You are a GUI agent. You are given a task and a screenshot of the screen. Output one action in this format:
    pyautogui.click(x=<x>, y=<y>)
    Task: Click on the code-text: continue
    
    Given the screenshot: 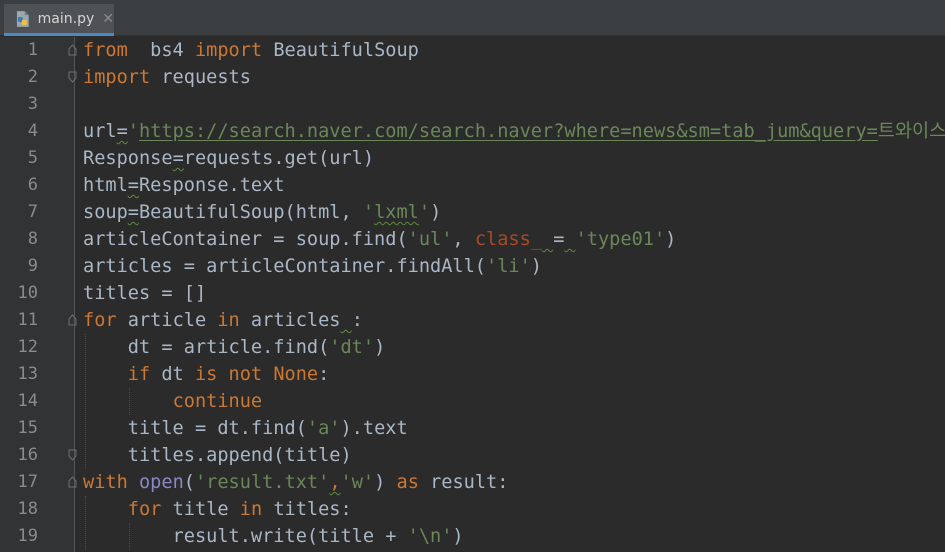 What is the action you would take?
    pyautogui.click(x=173, y=401)
    